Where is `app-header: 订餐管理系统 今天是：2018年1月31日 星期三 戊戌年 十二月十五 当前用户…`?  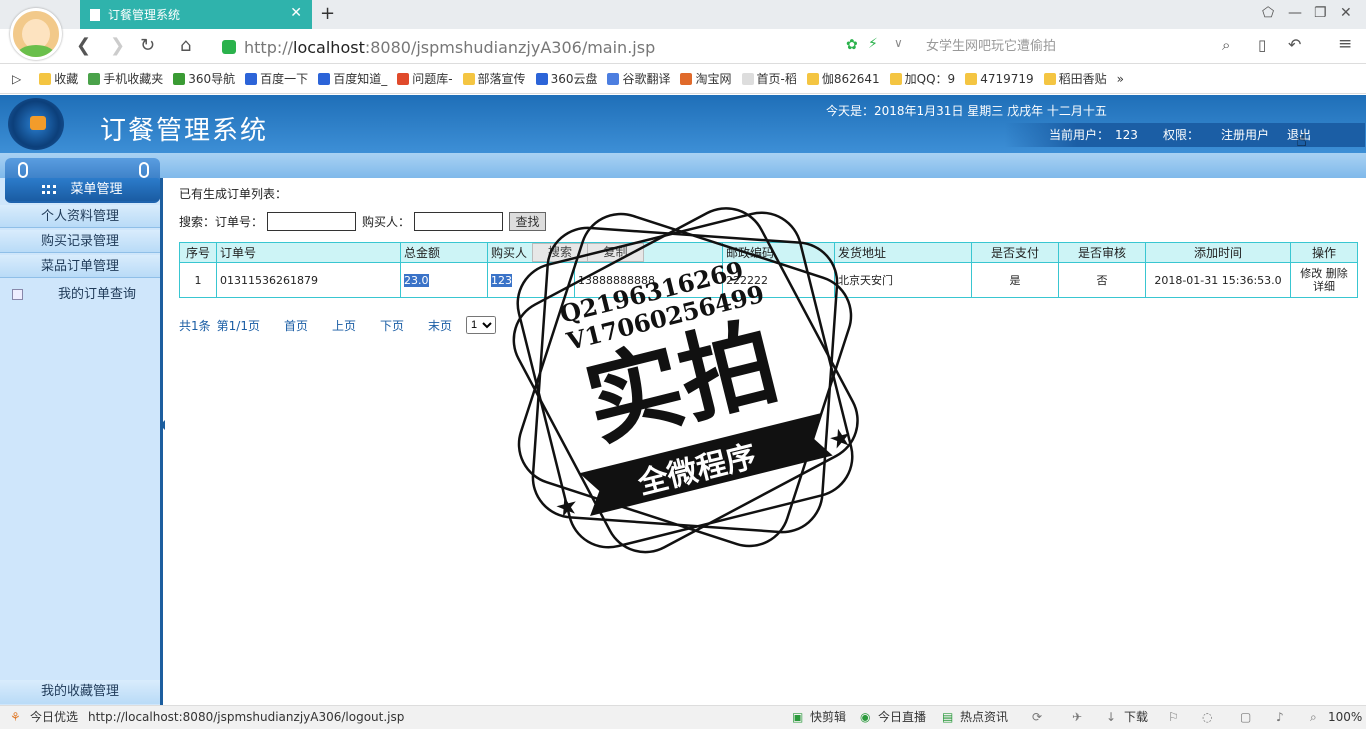 app-header: 订餐管理系统 今天是：2018年1月31日 星期三 戊戌年 十二月十五 当前用户… is located at coordinates (683, 124).